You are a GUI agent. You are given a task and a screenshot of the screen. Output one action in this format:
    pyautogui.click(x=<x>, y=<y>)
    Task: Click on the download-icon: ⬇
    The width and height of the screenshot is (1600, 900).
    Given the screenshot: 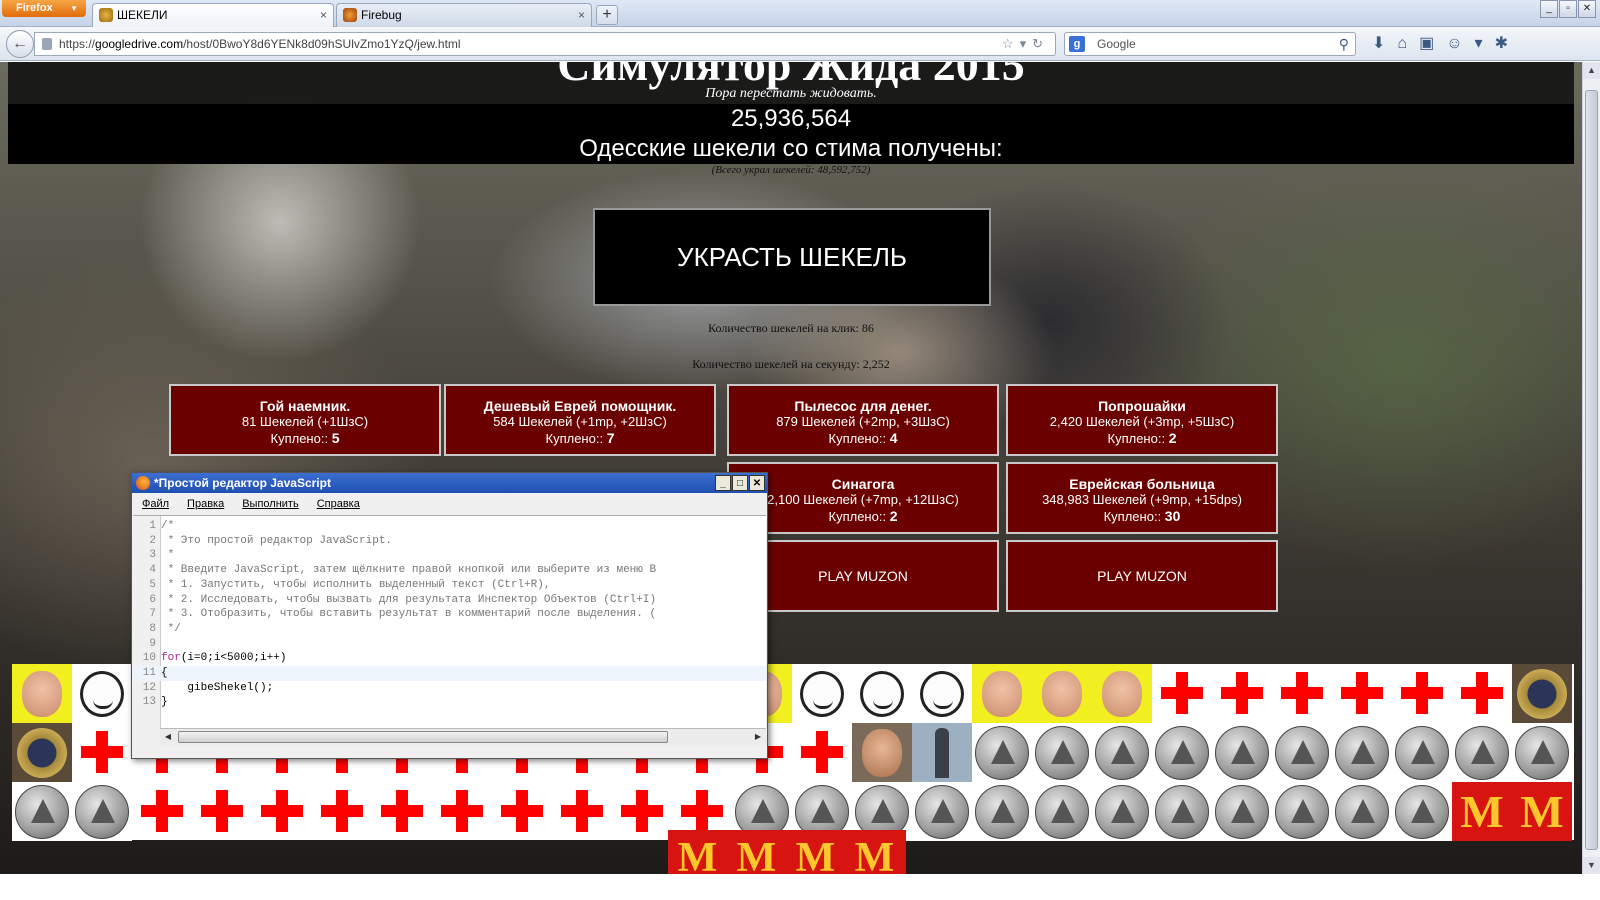 What is the action you would take?
    pyautogui.click(x=1378, y=44)
    